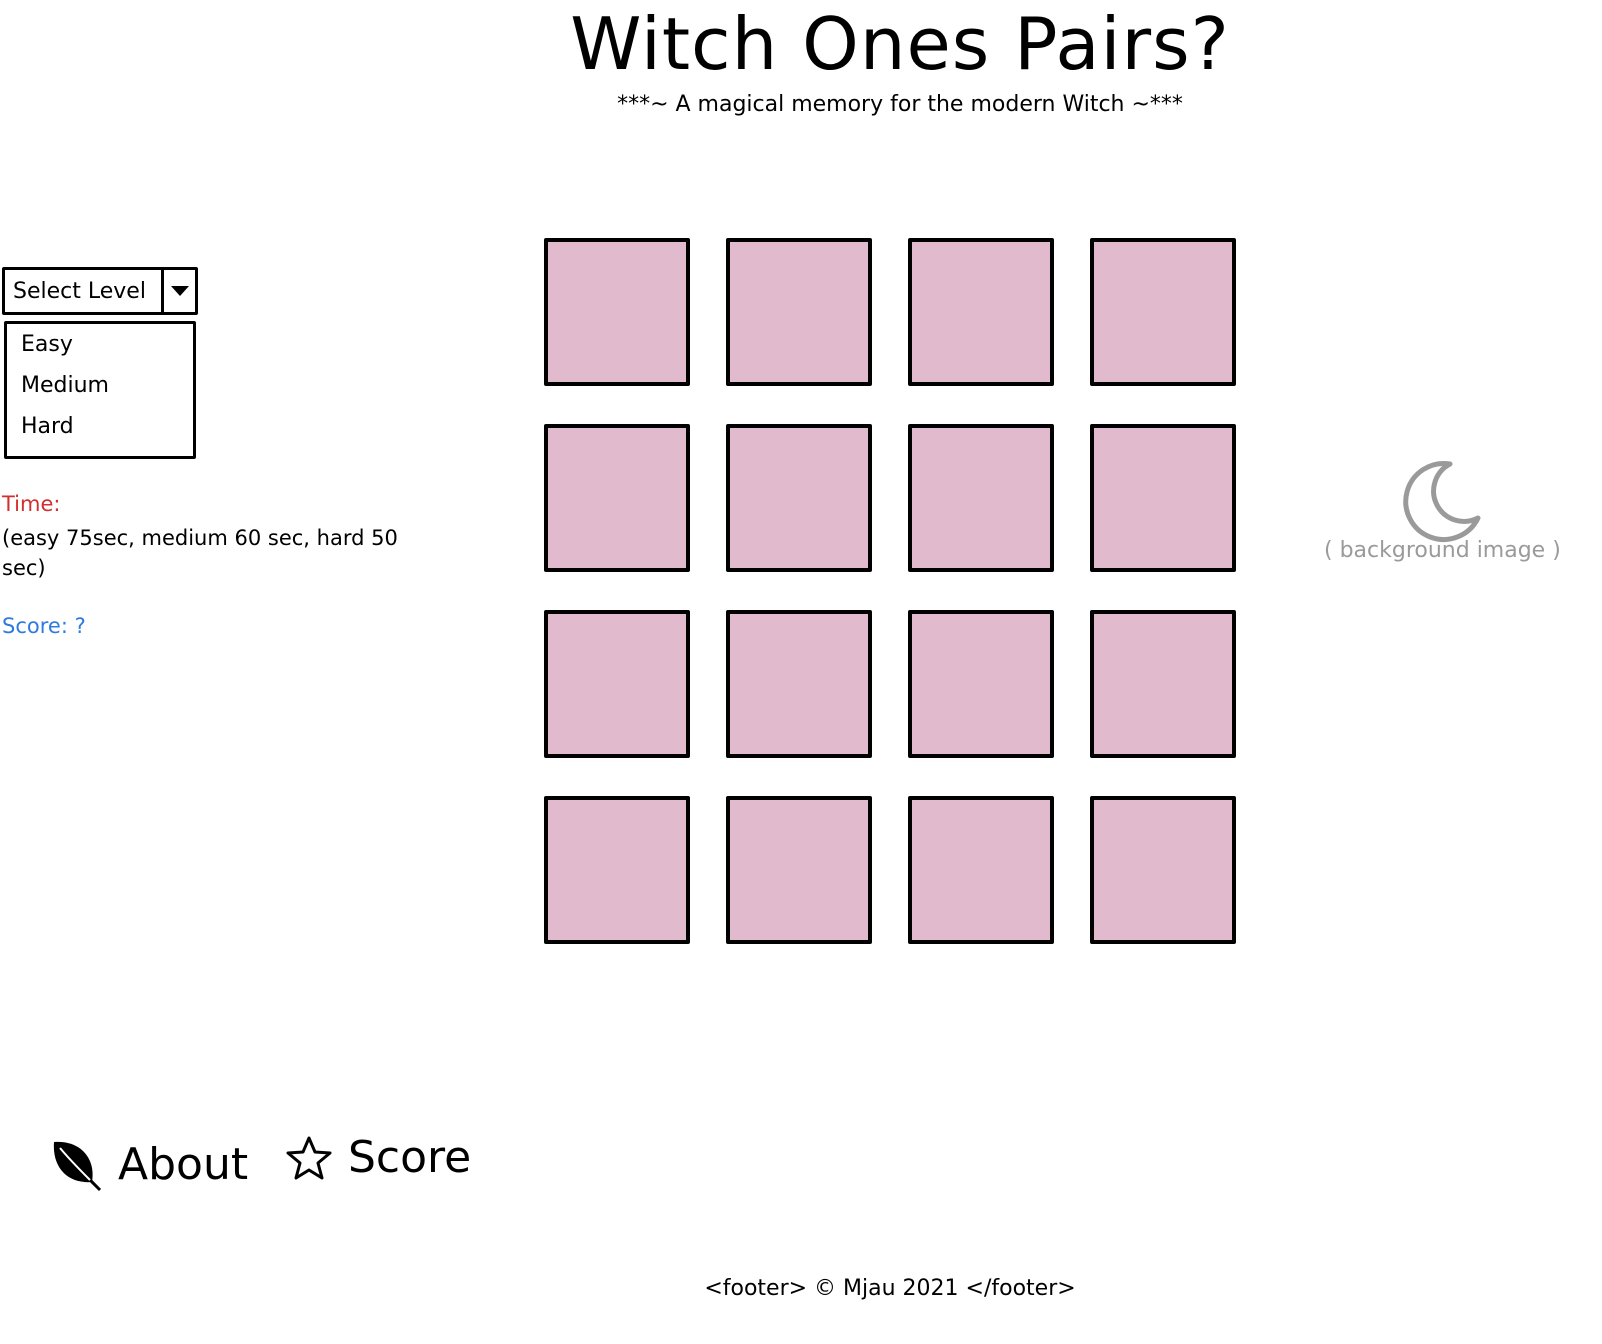  I want to click on score-link: Score, so click(378, 1157).